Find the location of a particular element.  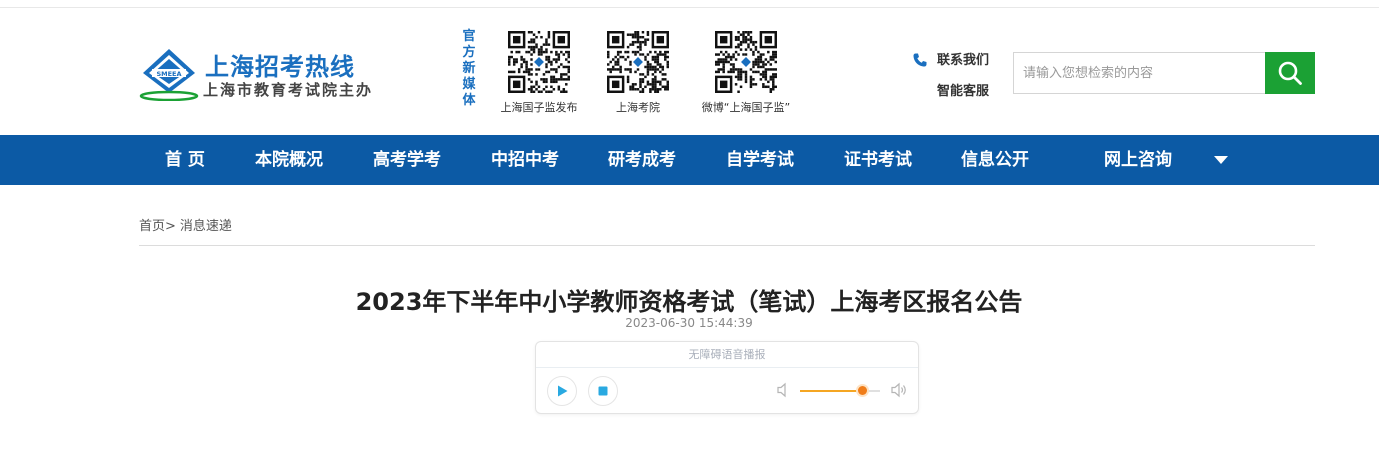

volume-low-icon is located at coordinates (783, 390).